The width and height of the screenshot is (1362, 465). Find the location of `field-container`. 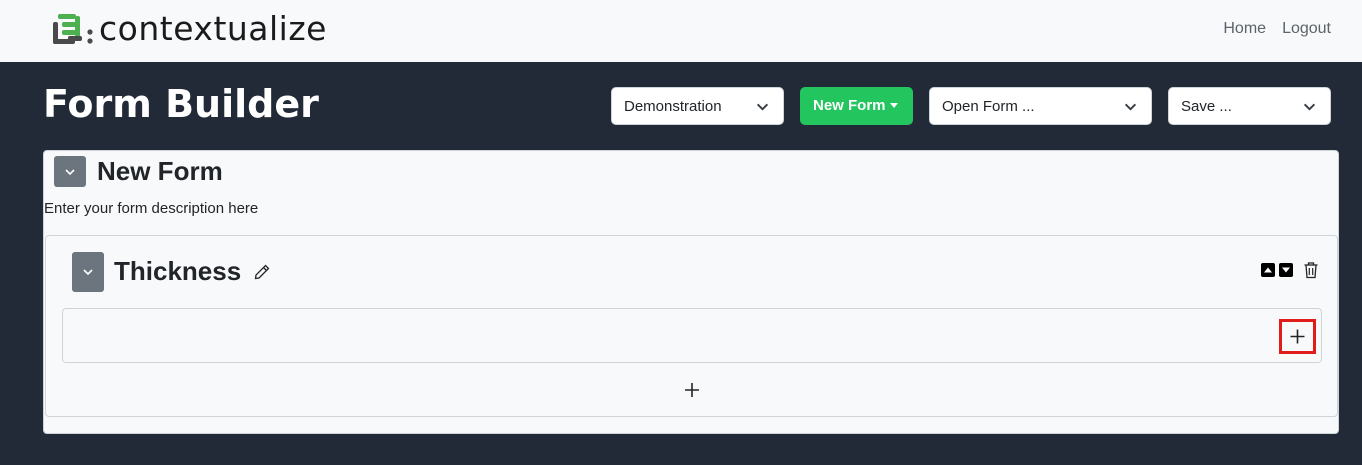

field-container is located at coordinates (692, 335).